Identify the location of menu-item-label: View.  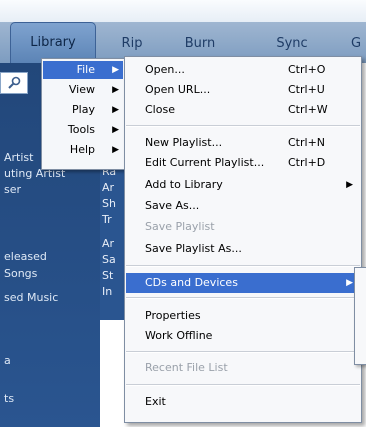
(81, 89).